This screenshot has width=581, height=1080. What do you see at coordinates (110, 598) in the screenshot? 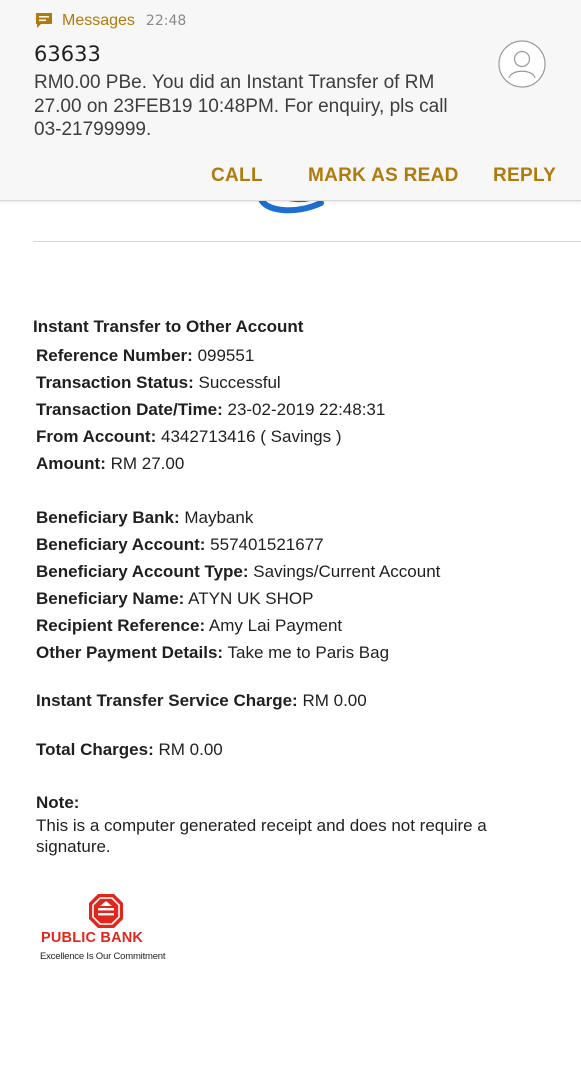
I see `beneficiary-name-label: Beneficiary Name:` at bounding box center [110, 598].